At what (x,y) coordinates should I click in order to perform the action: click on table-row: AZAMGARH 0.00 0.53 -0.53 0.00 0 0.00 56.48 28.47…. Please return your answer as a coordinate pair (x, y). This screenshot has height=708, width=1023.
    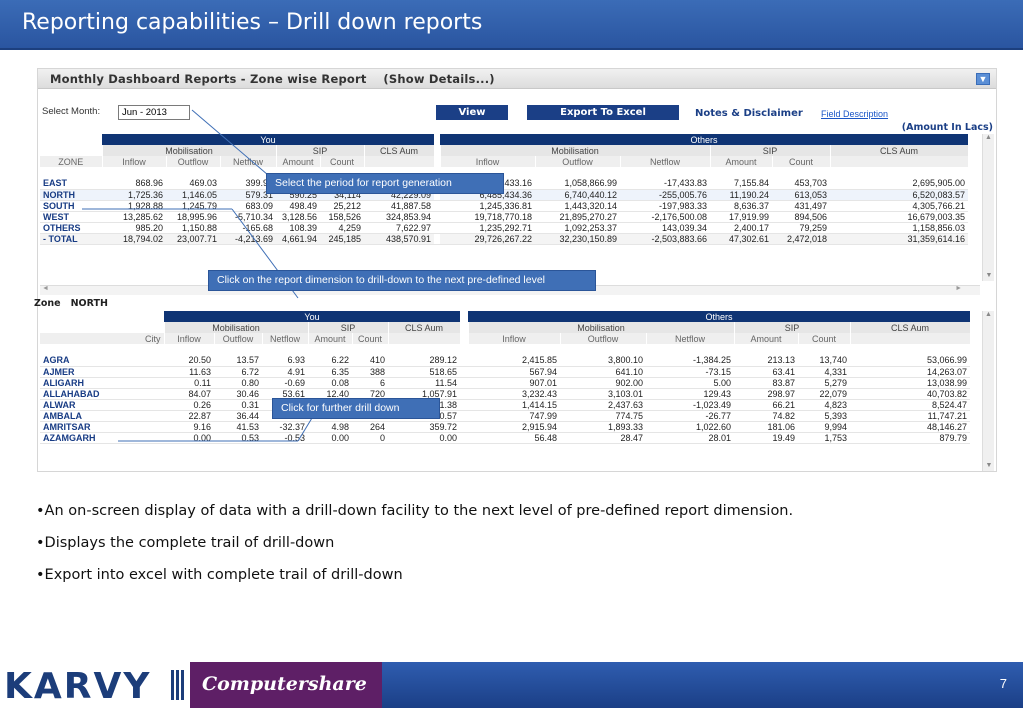
    Looking at the image, I should click on (505, 438).